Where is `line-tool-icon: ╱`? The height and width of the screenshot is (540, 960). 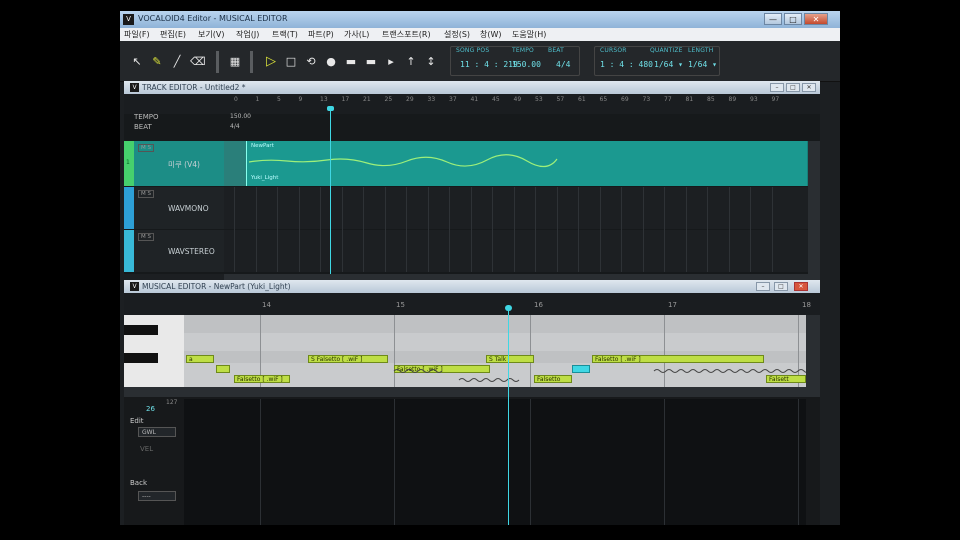
line-tool-icon: ╱ is located at coordinates (177, 62).